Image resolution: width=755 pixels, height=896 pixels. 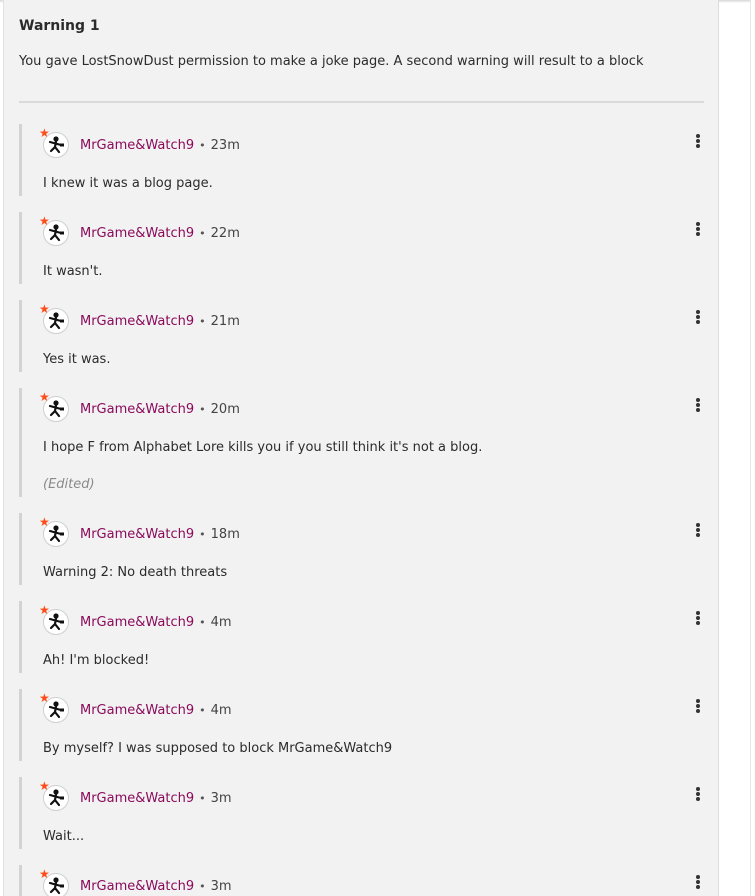 I want to click on reply-time: 18m, so click(x=225, y=534).